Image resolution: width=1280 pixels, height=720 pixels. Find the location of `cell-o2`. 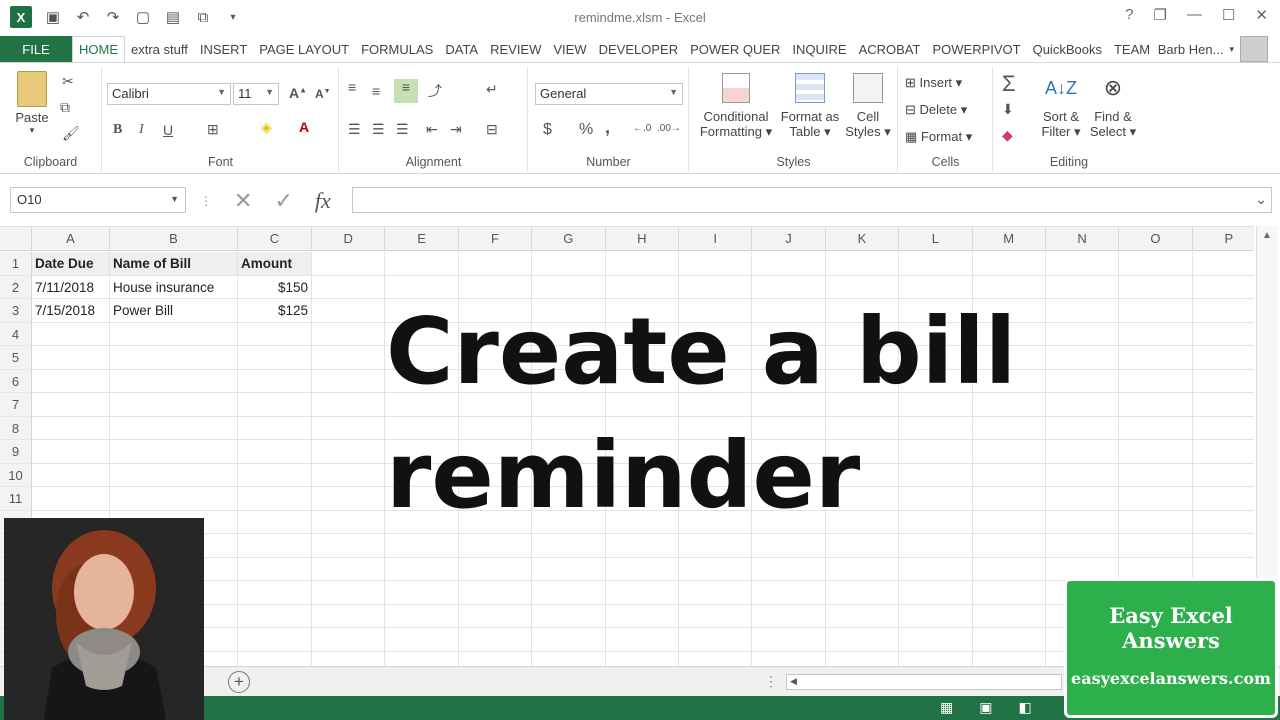

cell-o2 is located at coordinates (1156, 287).